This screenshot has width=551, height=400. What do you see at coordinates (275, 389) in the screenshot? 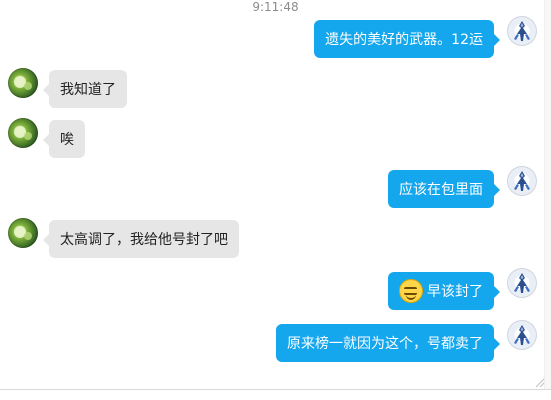
I see `input-divider` at bounding box center [275, 389].